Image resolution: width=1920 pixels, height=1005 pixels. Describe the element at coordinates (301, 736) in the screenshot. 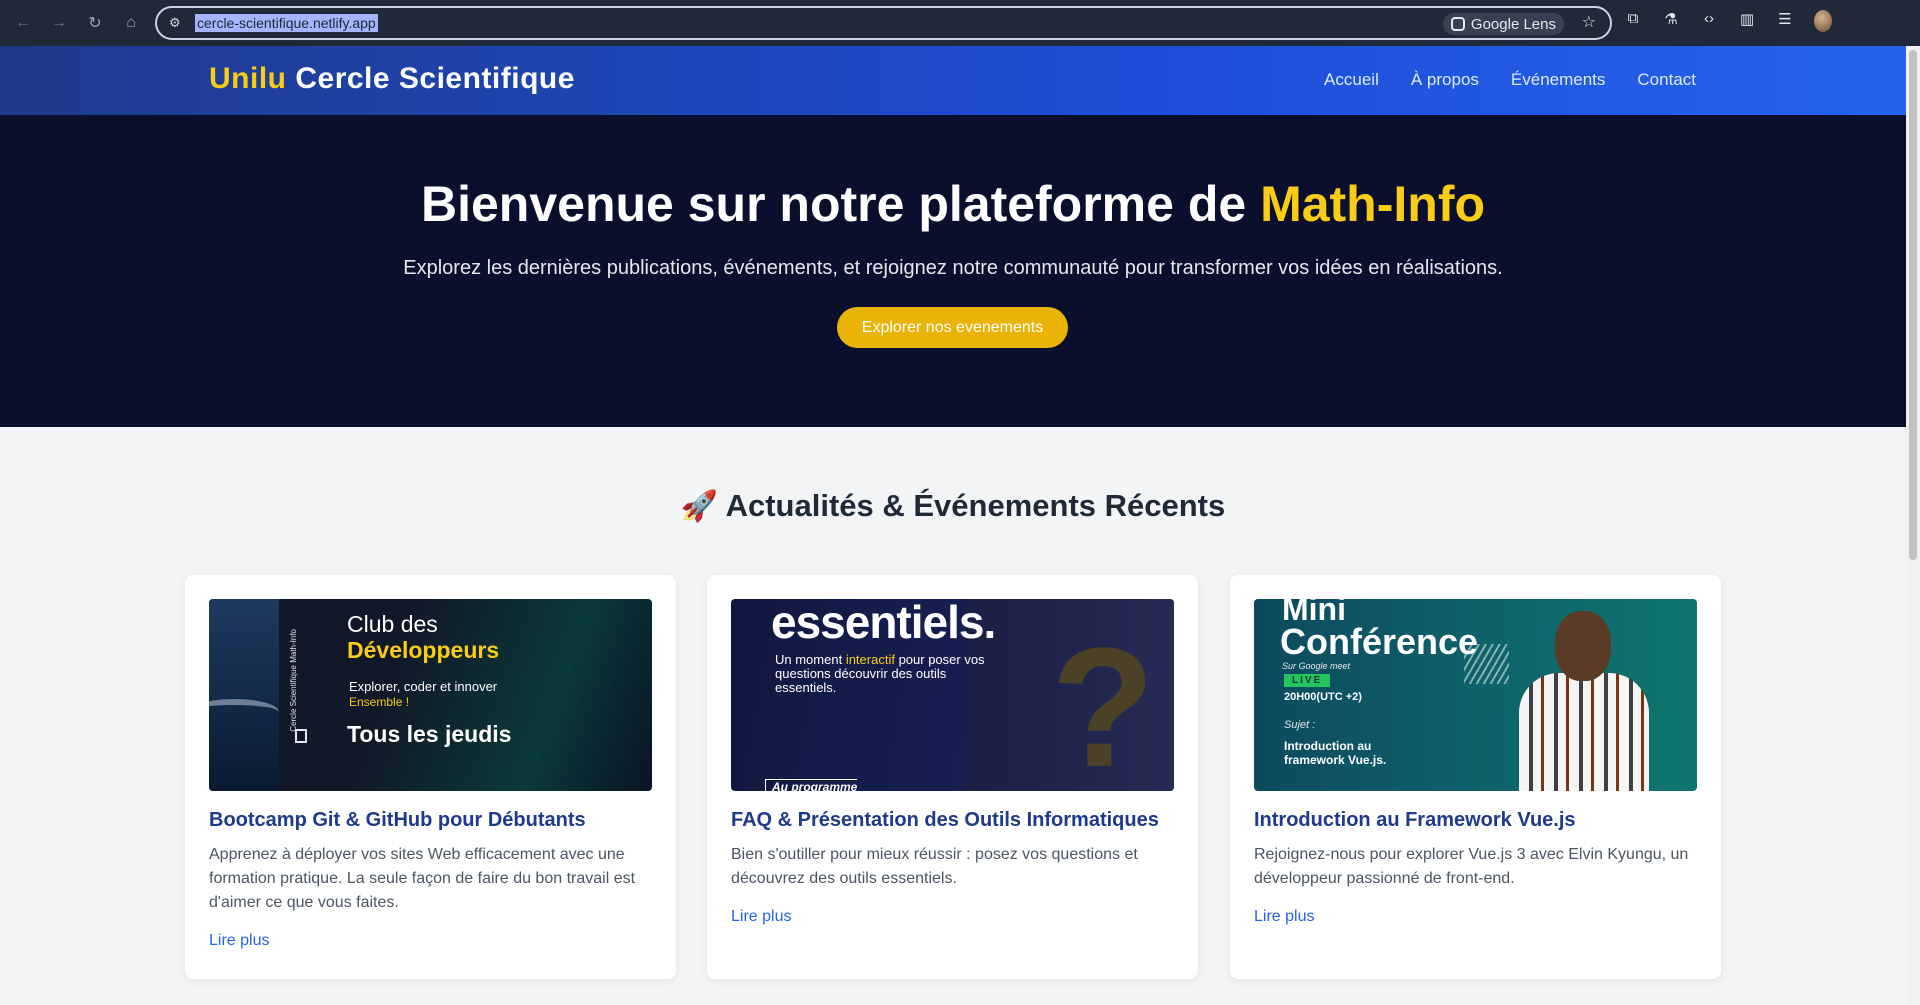

I see `club-logo-icon` at that location.